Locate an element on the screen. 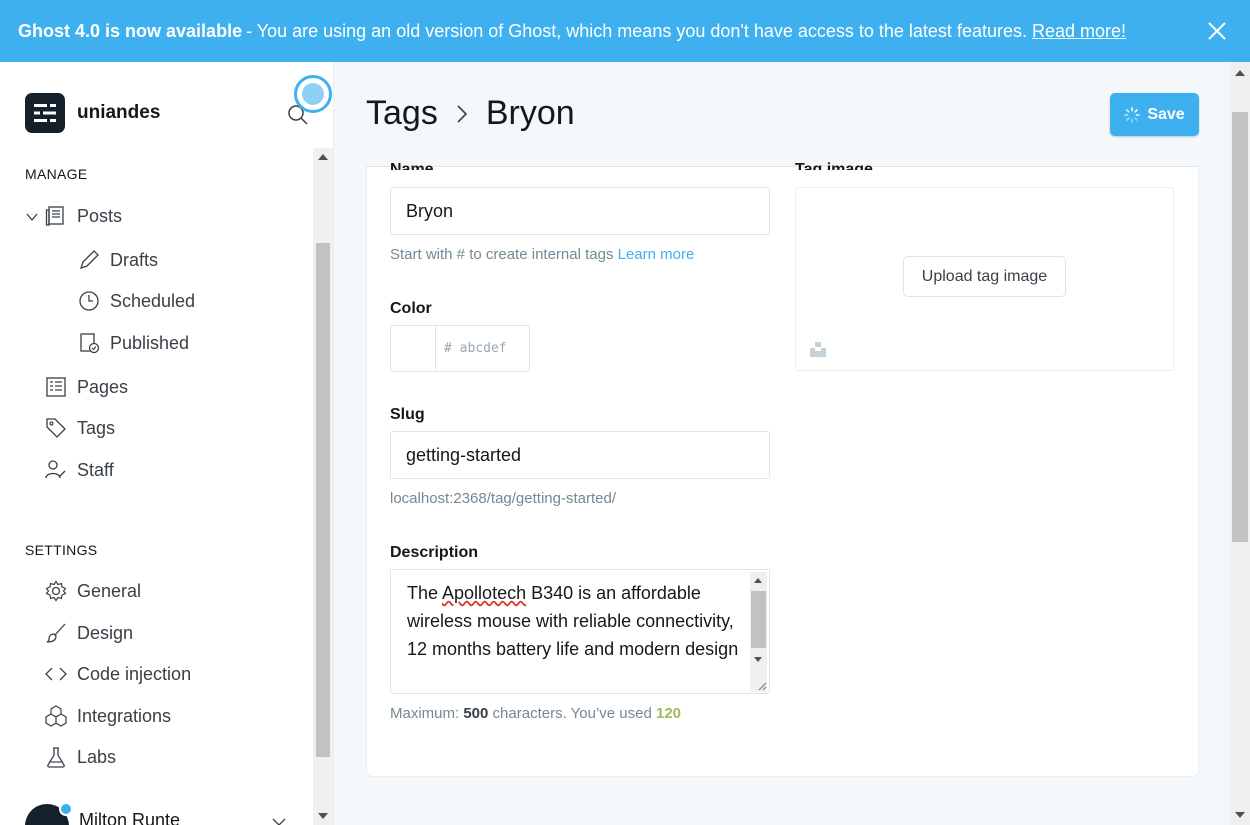  notification-pulse is located at coordinates (313, 94).